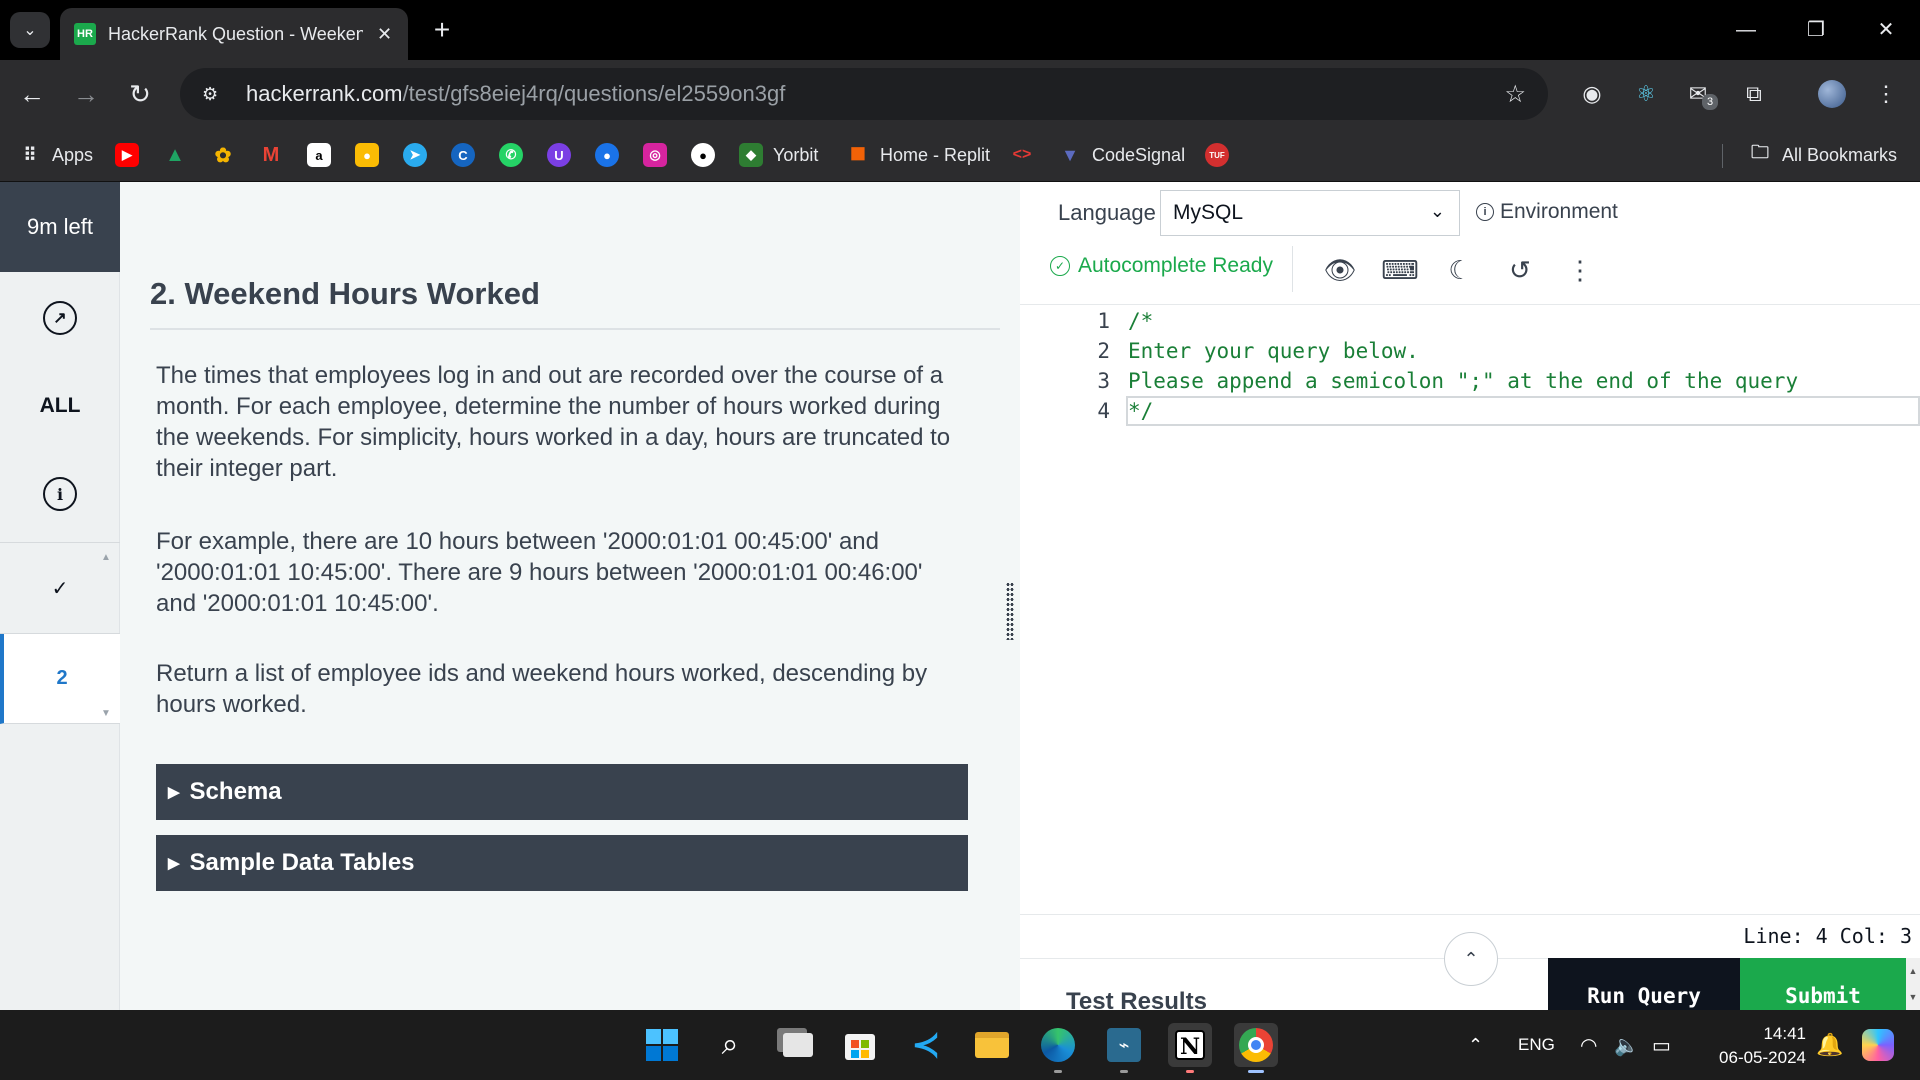 The height and width of the screenshot is (1080, 1920). What do you see at coordinates (55, 155) in the screenshot?
I see `bookmark-apps: ⠿ Apps` at bounding box center [55, 155].